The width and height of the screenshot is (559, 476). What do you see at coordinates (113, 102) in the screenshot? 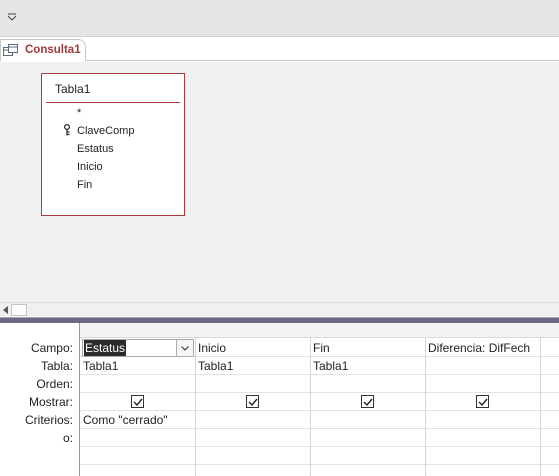
I see `table-title-divider` at bounding box center [113, 102].